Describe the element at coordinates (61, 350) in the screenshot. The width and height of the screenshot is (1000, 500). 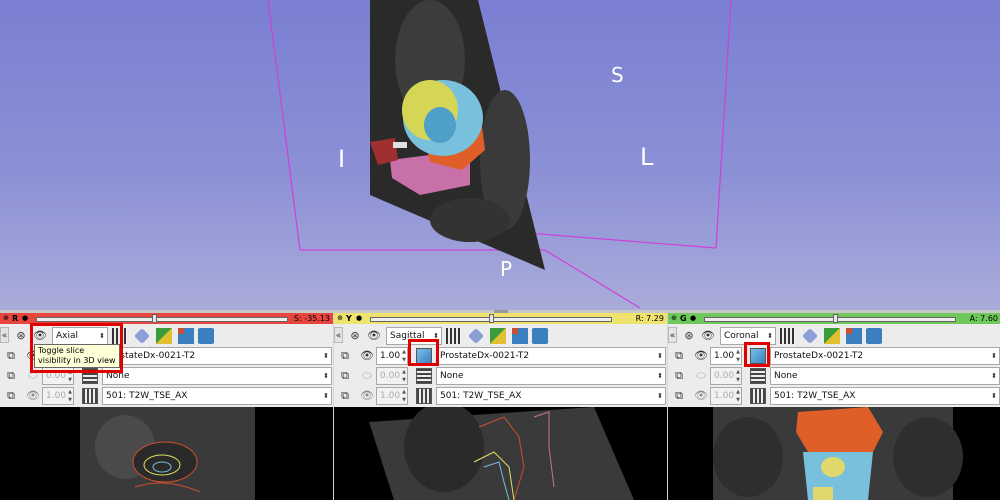
I see `tooltip-line-1: Toggle slice` at that location.